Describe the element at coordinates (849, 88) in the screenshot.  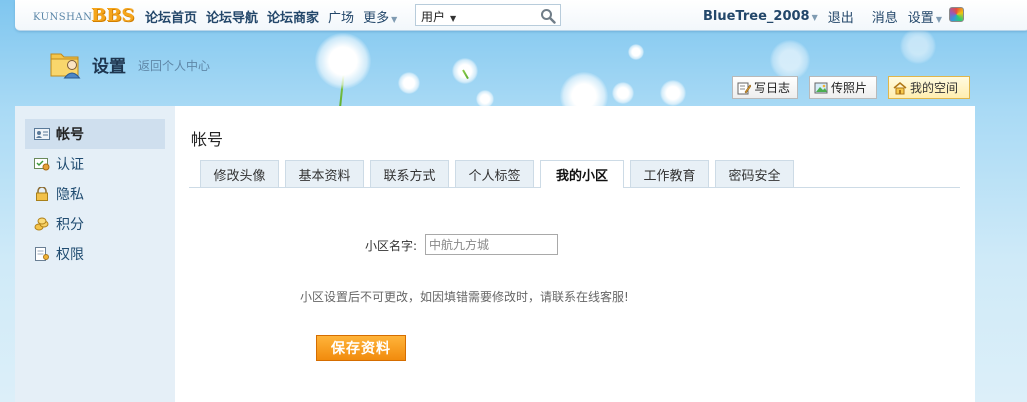
I see `upload-photo-label: 传照片` at that location.